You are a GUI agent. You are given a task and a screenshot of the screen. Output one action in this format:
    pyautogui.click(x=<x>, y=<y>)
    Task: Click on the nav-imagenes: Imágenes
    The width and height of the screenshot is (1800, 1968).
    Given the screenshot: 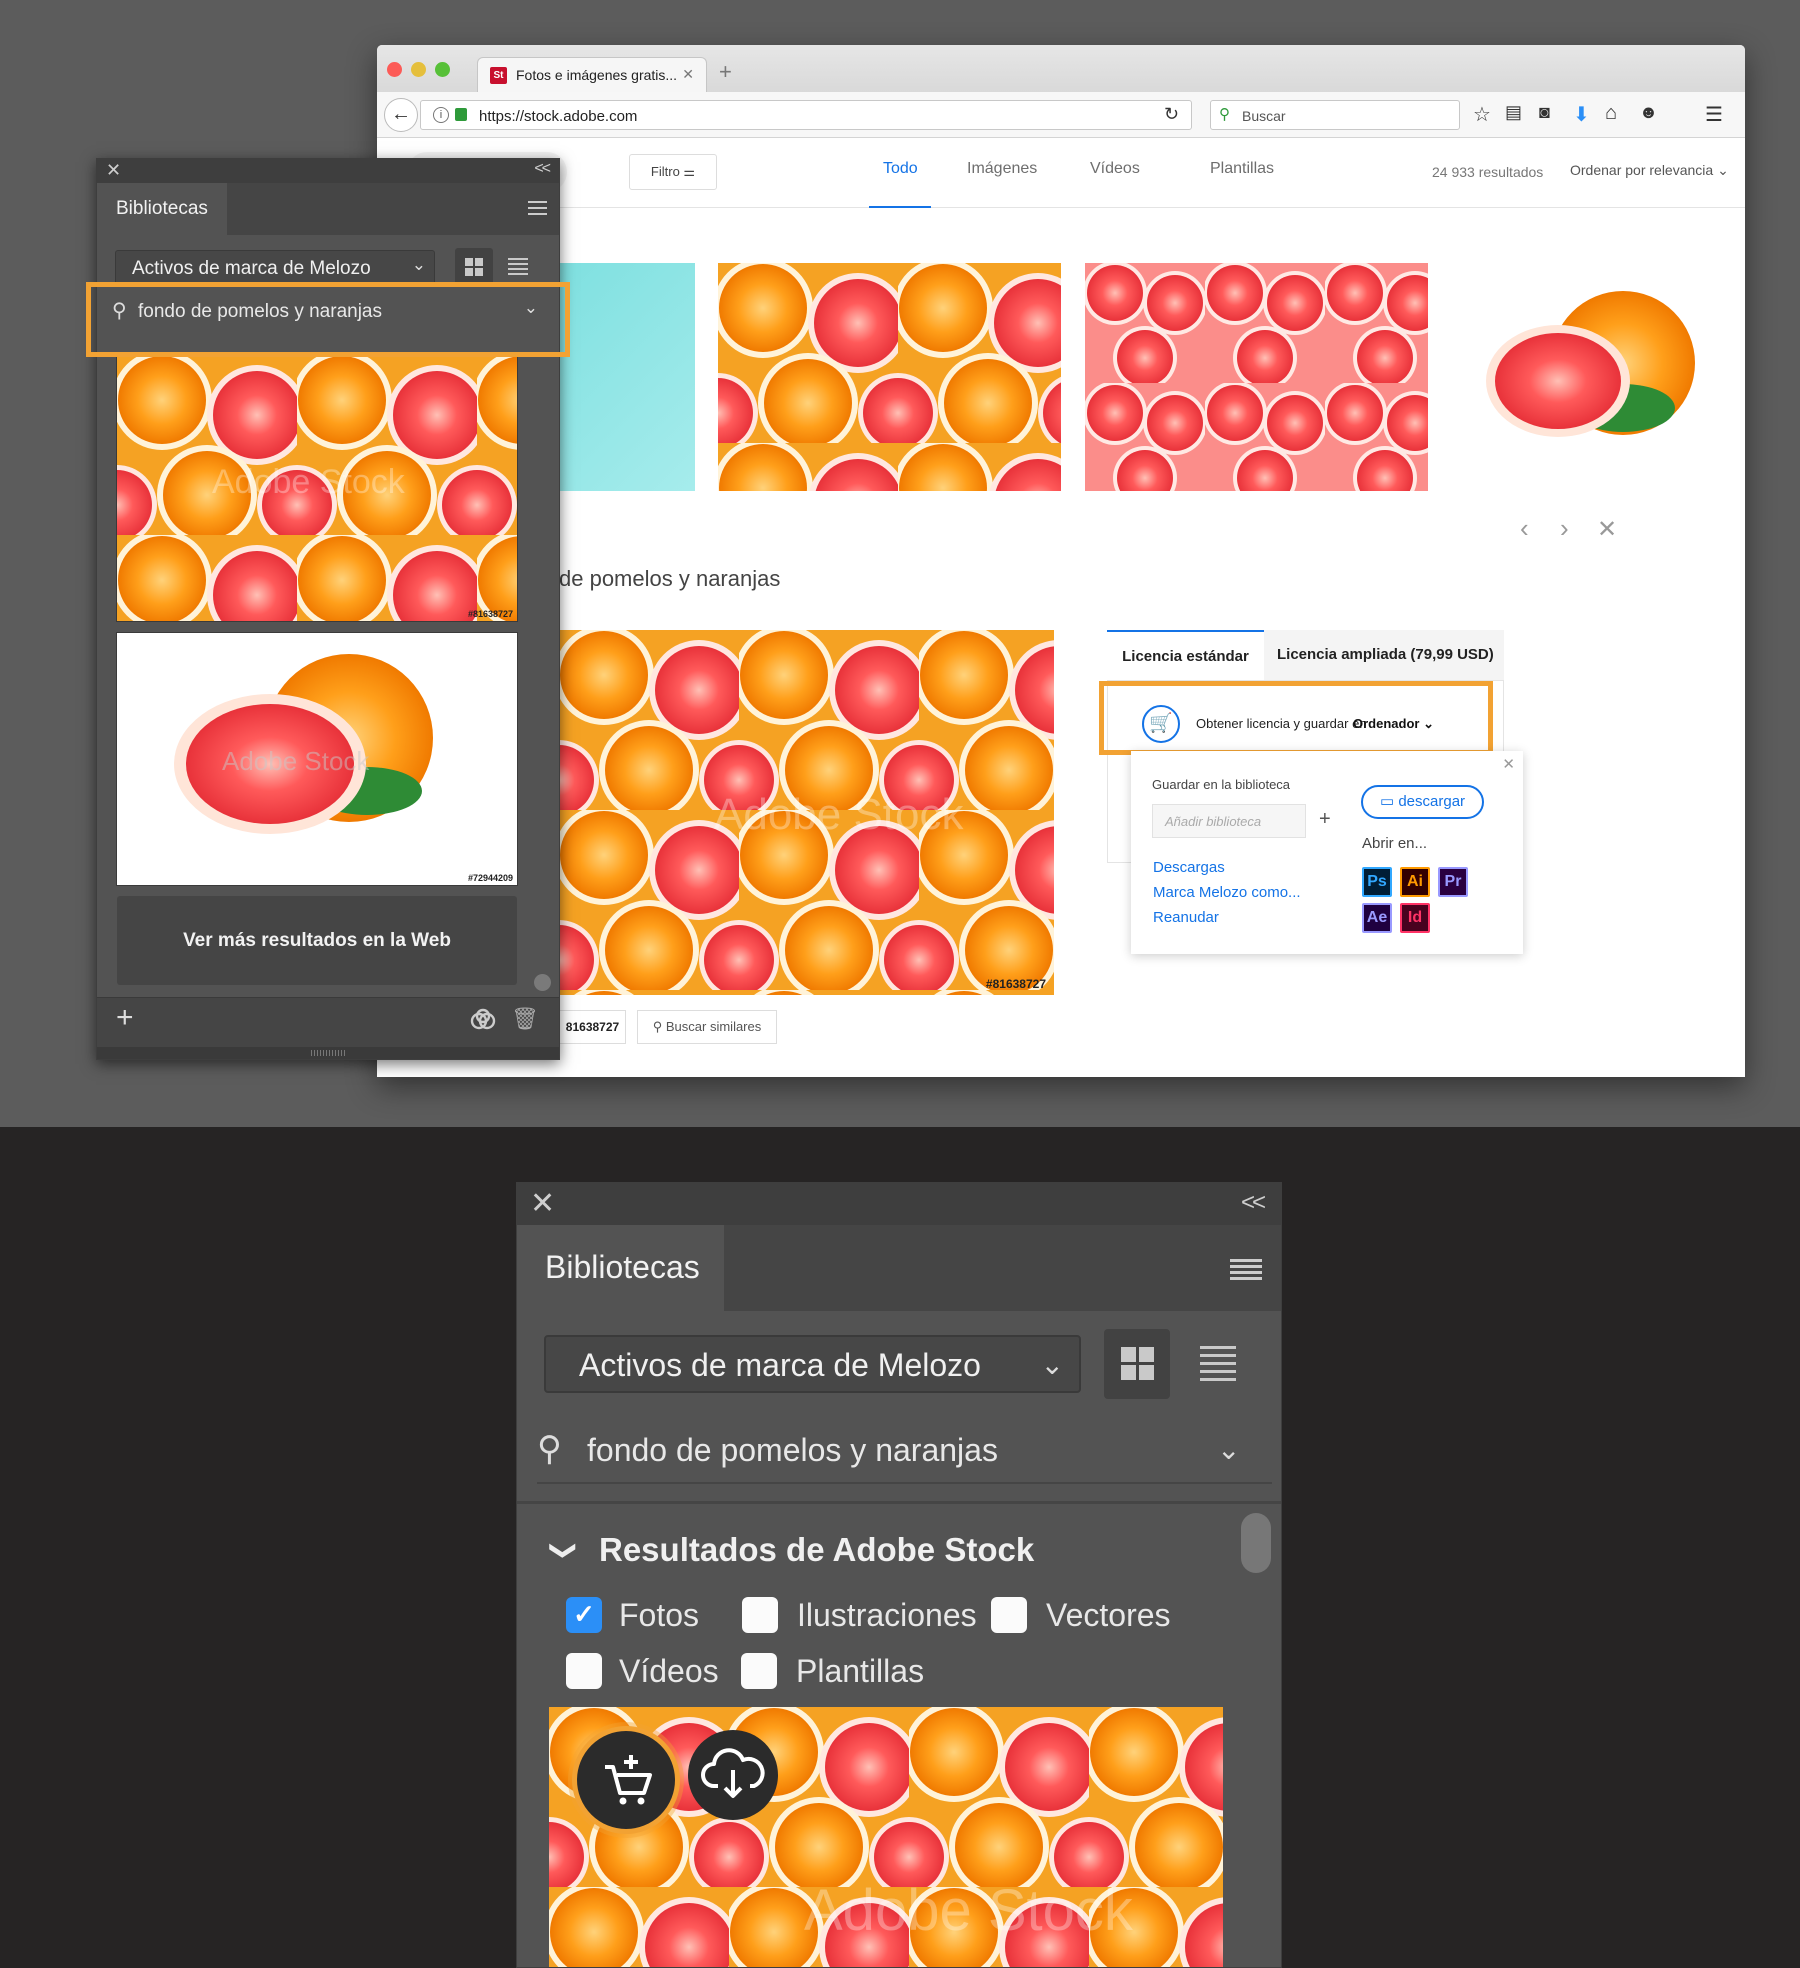 What is the action you would take?
    pyautogui.click(x=1002, y=169)
    